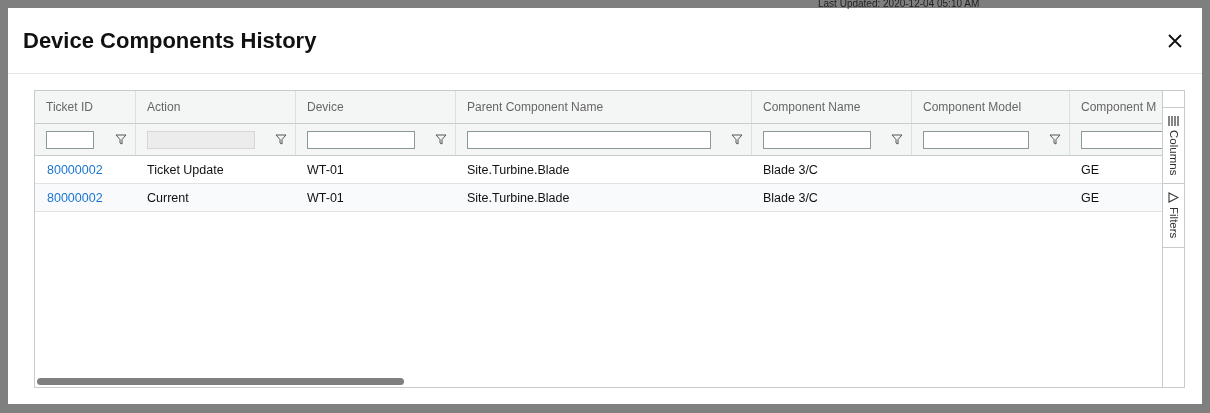  Describe the element at coordinates (168, 197) in the screenshot. I see `table-cell: Current` at that location.